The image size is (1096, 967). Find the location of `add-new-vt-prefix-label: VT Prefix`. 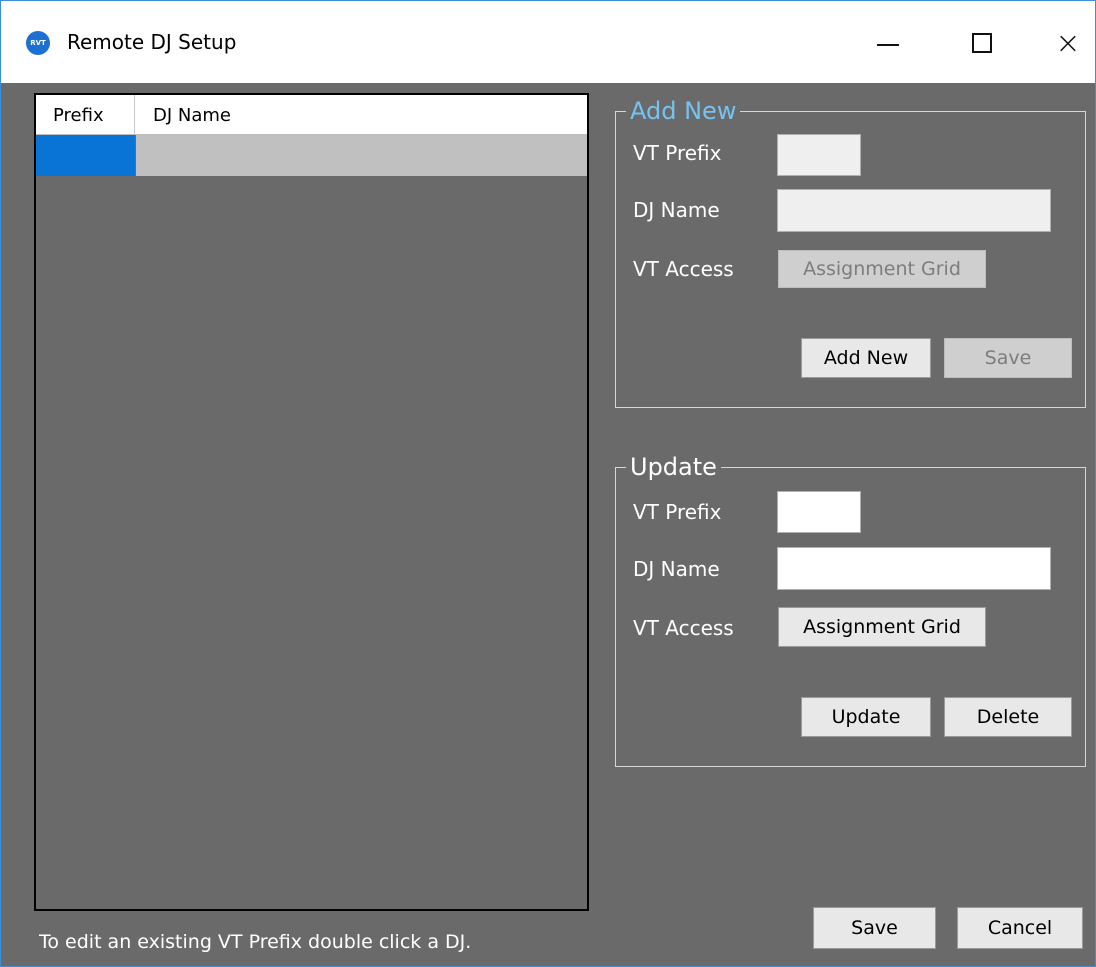

add-new-vt-prefix-label: VT Prefix is located at coordinates (677, 153).